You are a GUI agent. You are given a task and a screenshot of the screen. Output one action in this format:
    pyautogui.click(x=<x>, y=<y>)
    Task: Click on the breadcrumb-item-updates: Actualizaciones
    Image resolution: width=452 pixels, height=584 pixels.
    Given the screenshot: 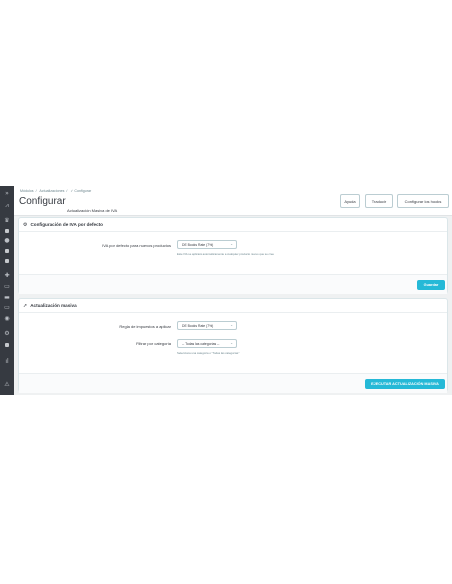 What is the action you would take?
    pyautogui.click(x=51, y=191)
    